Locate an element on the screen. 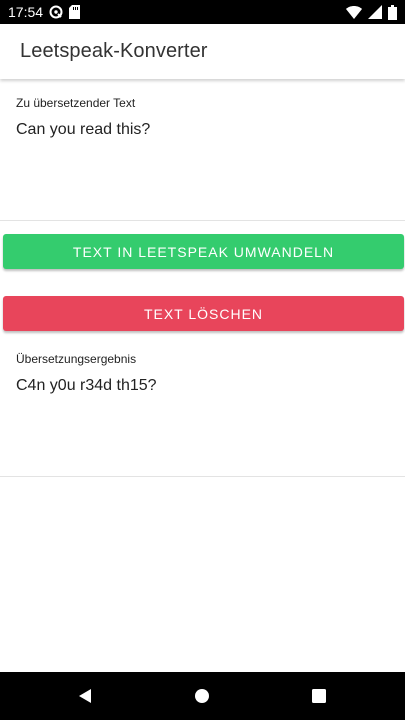 The width and height of the screenshot is (405, 720). result-value: C4n y0u r34d th15? is located at coordinates (86, 386).